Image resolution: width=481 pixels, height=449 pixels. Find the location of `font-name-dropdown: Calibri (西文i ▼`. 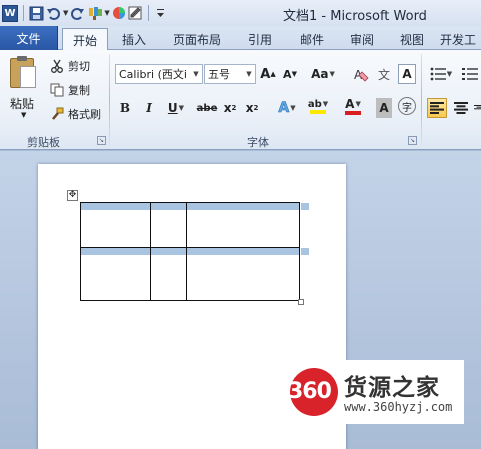

font-name-dropdown: Calibri (西文i ▼ is located at coordinates (159, 74).